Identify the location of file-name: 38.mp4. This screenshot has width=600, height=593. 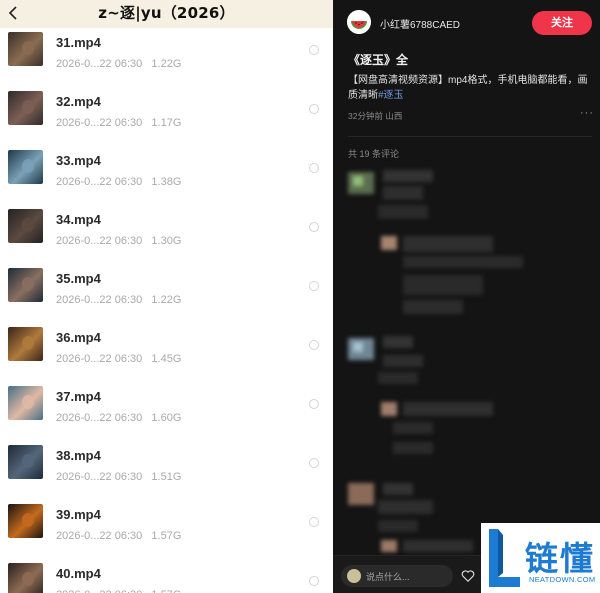
(78, 455).